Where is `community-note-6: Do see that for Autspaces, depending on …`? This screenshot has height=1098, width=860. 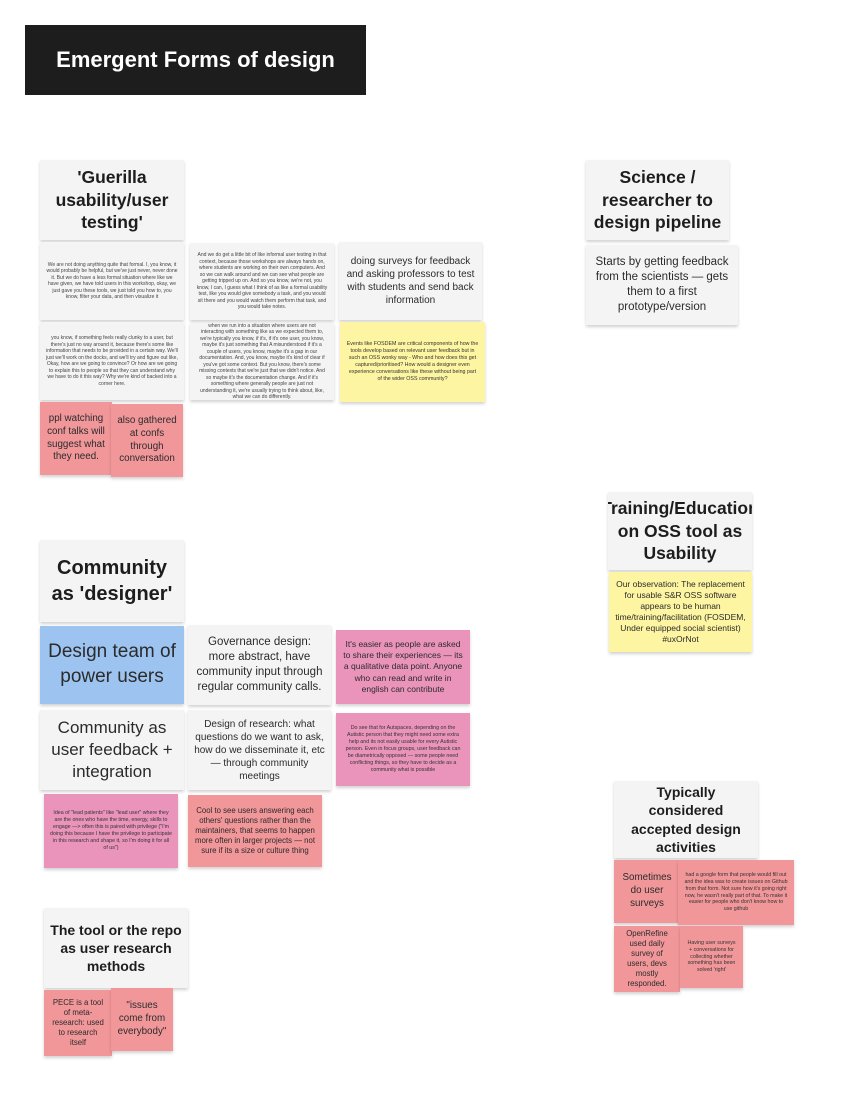
community-note-6: Do see that for Autspaces, depending on … is located at coordinates (403, 749).